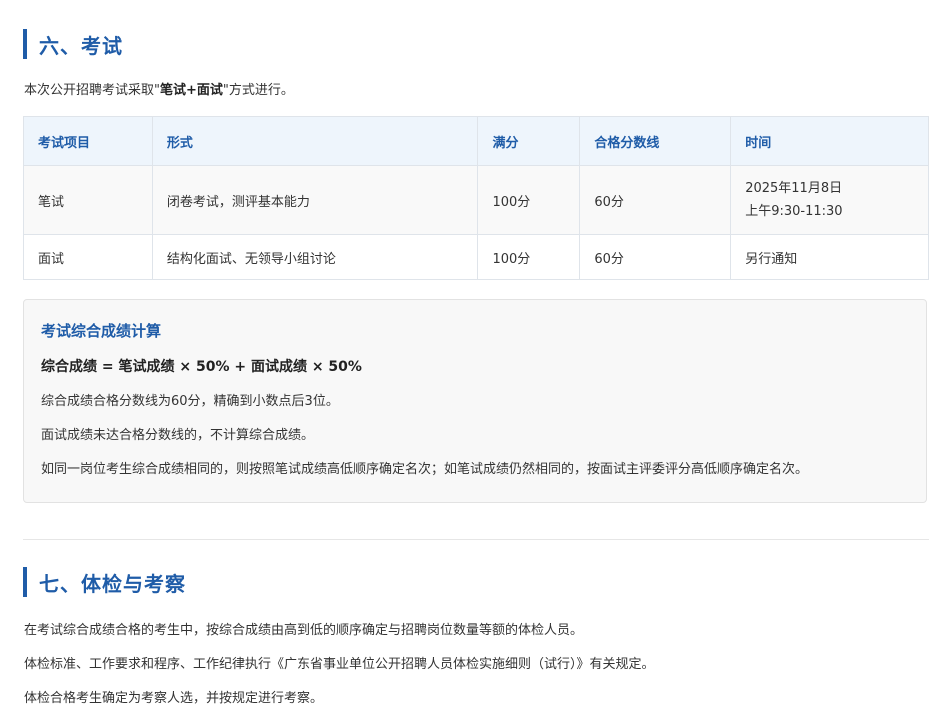 The height and width of the screenshot is (726, 947). What do you see at coordinates (794, 188) in the screenshot?
I see `cell-time-date: 2025年11月8日` at bounding box center [794, 188].